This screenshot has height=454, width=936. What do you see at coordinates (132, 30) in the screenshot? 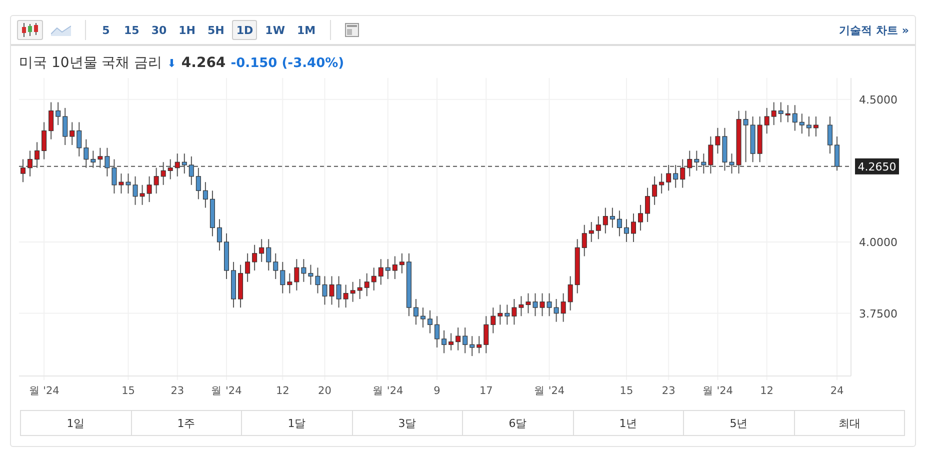
I see `interval-button: 15` at bounding box center [132, 30].